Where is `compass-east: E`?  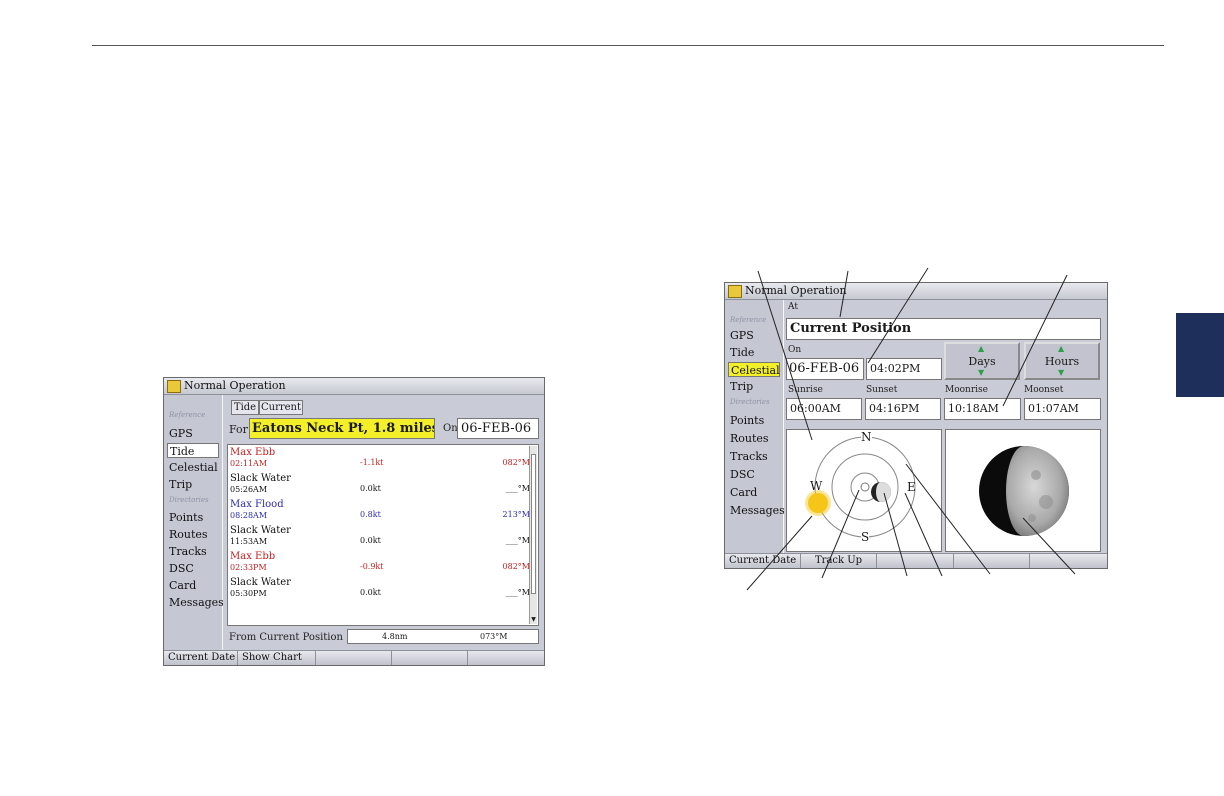
compass-east: E is located at coordinates (911, 487).